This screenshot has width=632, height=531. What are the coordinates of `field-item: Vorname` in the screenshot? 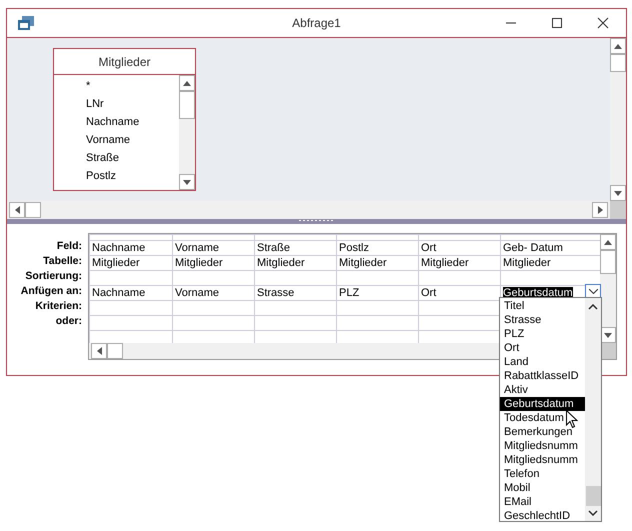 It's located at (108, 140).